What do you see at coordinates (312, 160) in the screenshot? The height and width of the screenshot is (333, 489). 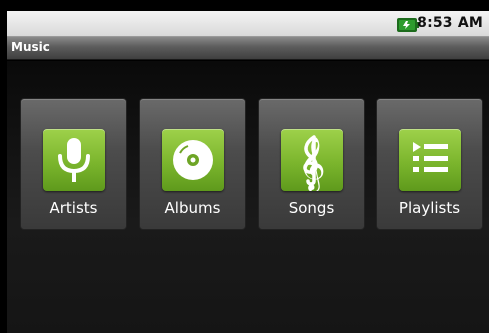 I see `treble-clef-icon: 𝄞` at bounding box center [312, 160].